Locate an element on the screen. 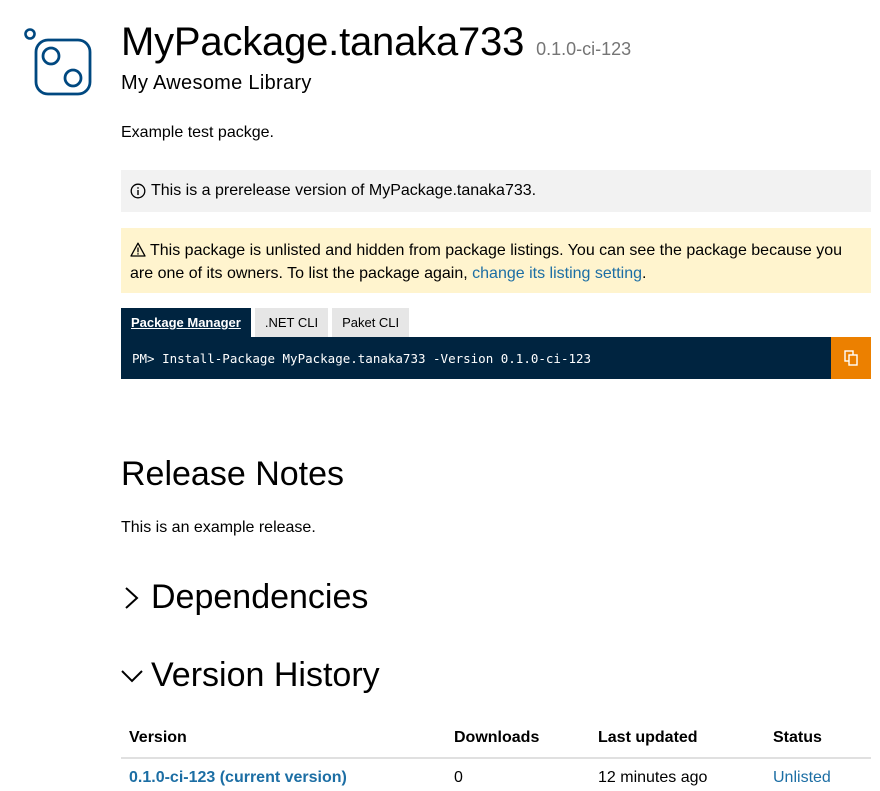 This screenshot has width=880, height=791. listing-setting-link: change its listing setting is located at coordinates (557, 273).